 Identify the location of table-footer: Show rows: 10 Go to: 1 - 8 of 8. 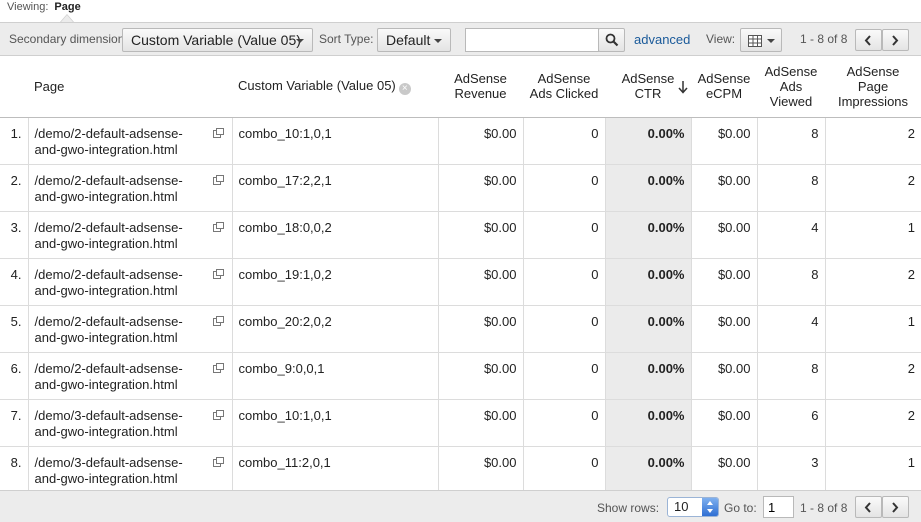
(460, 506).